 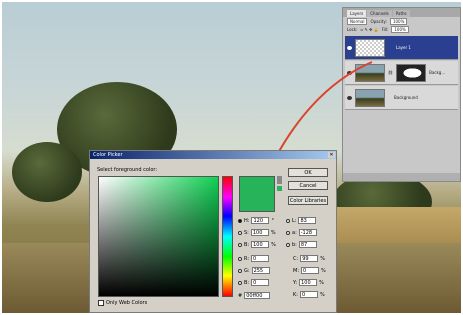 I want to click on k-unit: %, so click(x=322, y=294).